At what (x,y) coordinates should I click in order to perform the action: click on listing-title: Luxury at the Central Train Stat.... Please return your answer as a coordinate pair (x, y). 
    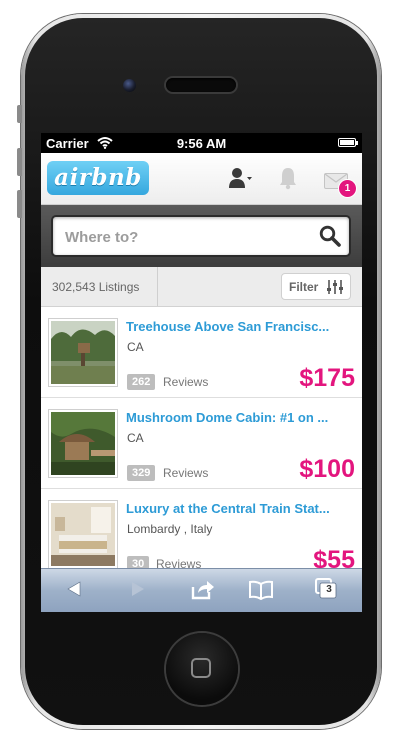
    Looking at the image, I should click on (241, 508).